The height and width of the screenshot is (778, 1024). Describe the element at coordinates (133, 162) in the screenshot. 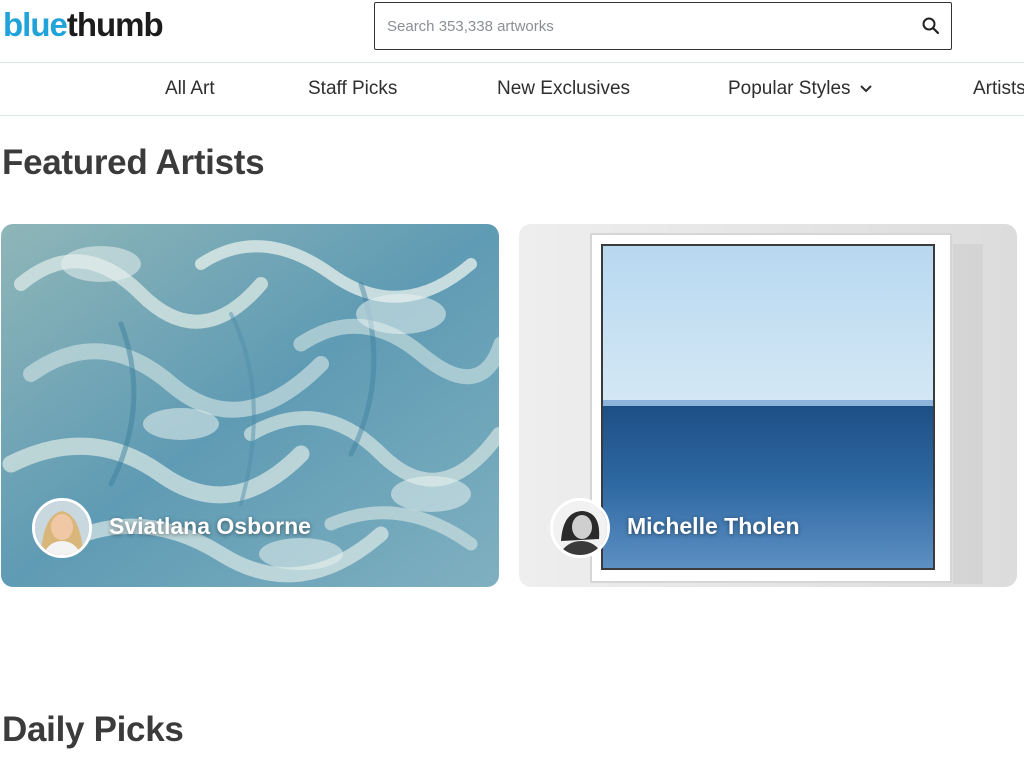

I see `featured-artists-heading: Featured Artists` at that location.